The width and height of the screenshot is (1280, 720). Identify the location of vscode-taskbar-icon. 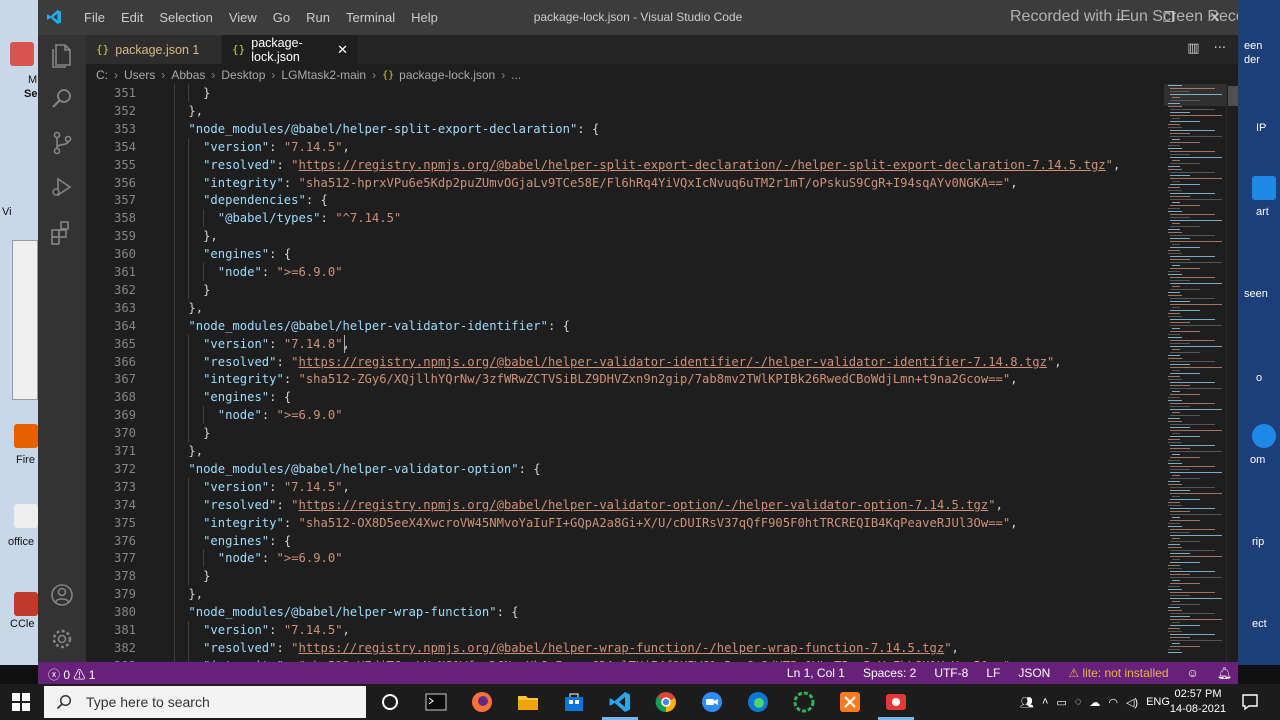
(620, 702).